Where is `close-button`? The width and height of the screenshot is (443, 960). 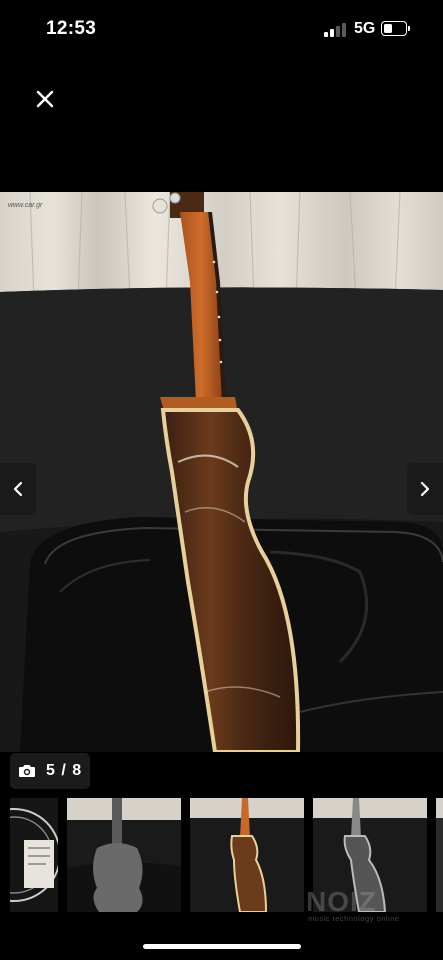
close-button is located at coordinates (45, 99).